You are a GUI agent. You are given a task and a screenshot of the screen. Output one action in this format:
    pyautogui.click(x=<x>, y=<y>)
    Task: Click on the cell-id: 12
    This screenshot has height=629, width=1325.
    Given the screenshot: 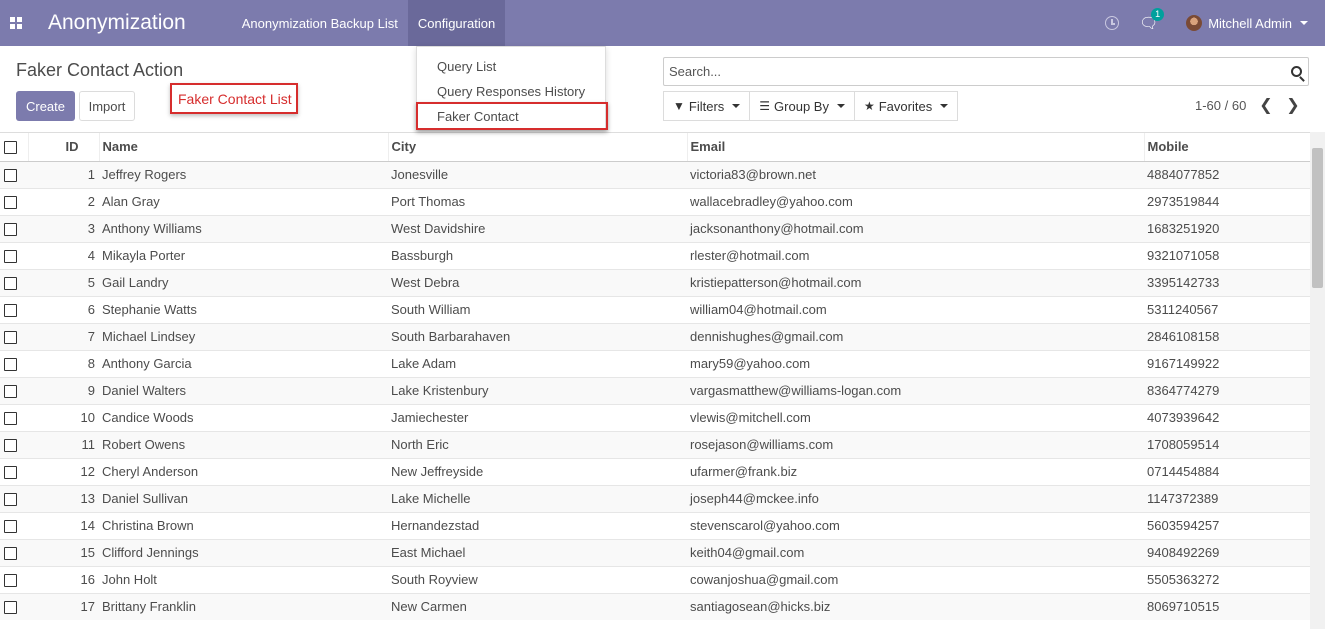 What is the action you would take?
    pyautogui.click(x=63, y=471)
    